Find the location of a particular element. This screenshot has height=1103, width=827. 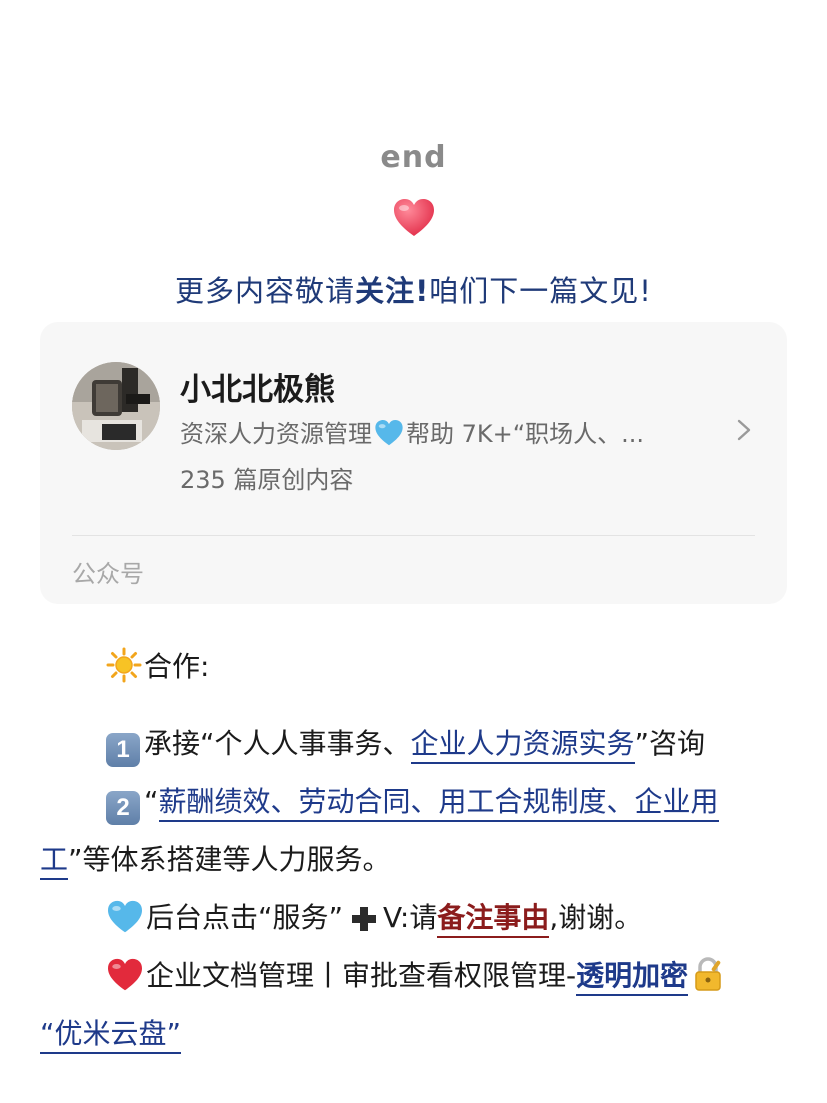

end-label: end is located at coordinates (413, 157).